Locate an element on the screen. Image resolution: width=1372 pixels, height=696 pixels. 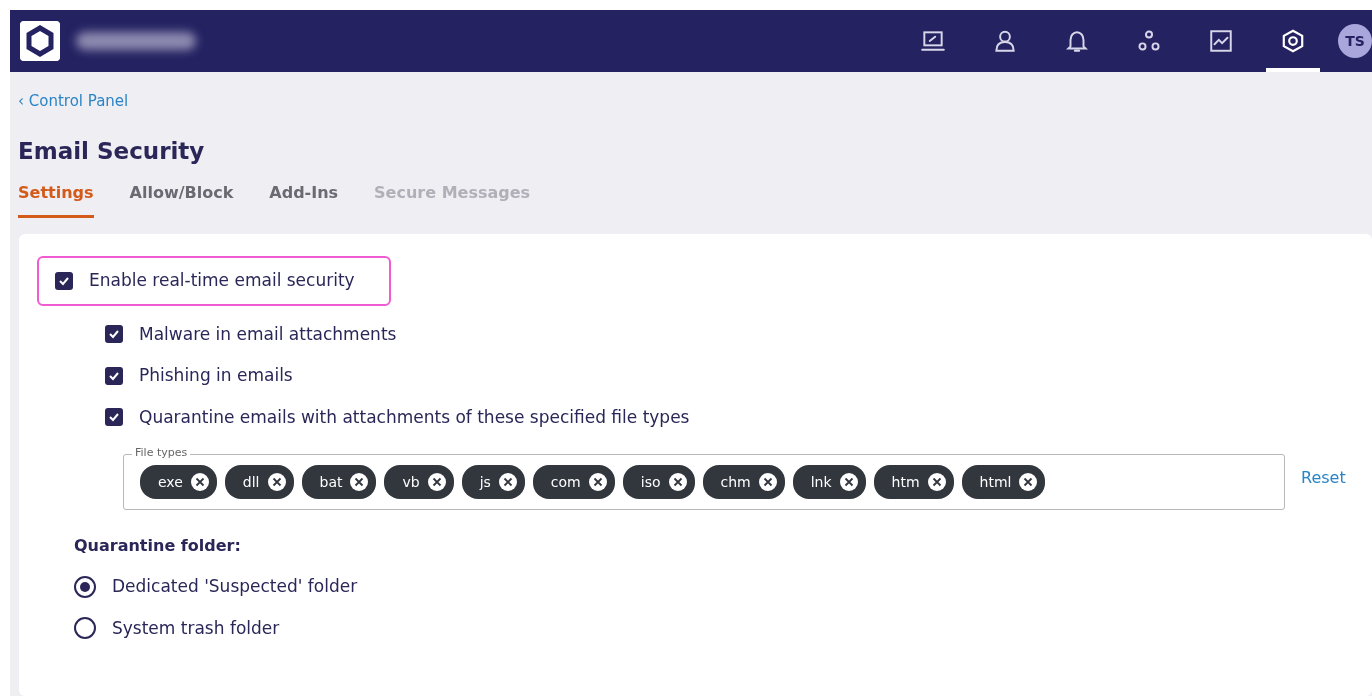
checkbox-label: Quarantine emails with attachments of these specified file types is located at coordinates (414, 417).